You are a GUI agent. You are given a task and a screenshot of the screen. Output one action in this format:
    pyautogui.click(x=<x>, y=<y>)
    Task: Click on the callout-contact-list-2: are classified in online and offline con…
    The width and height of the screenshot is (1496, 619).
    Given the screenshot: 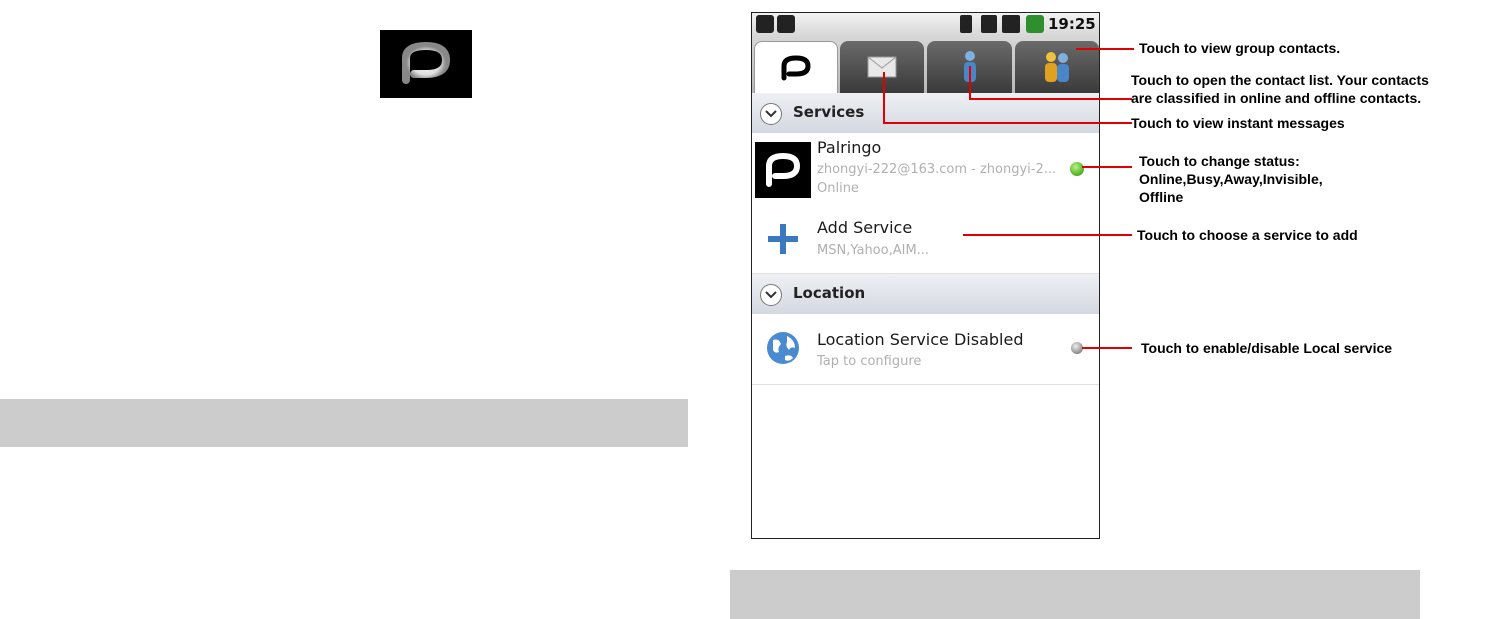 What is the action you would take?
    pyautogui.click(x=1276, y=98)
    